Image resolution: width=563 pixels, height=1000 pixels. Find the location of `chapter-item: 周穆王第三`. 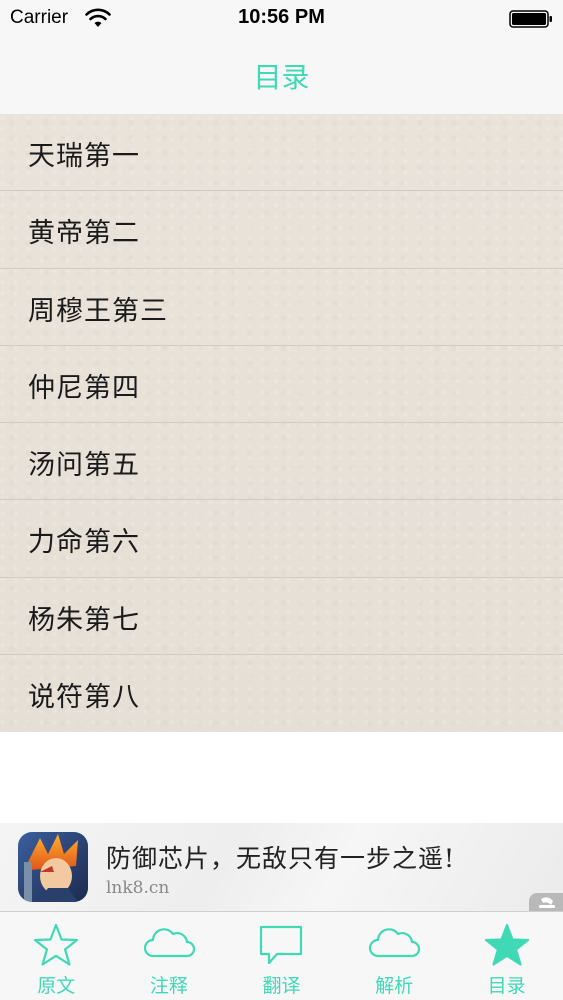

chapter-item: 周穆王第三 is located at coordinates (281, 307).